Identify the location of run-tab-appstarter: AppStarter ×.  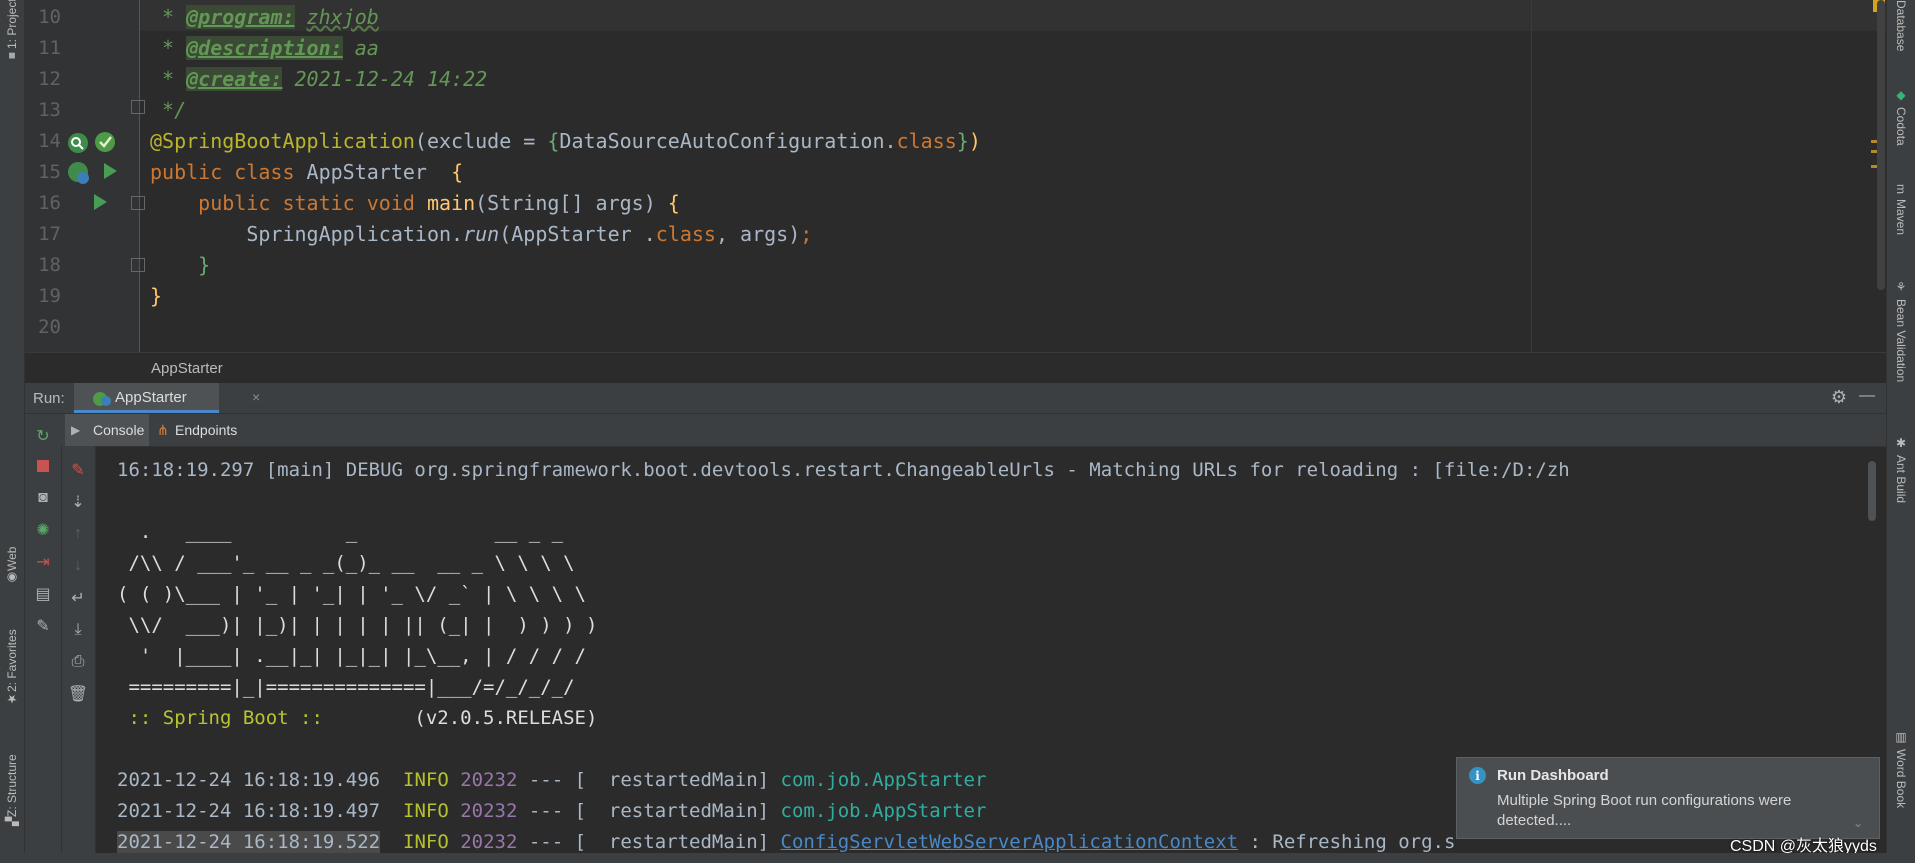
(167, 398).